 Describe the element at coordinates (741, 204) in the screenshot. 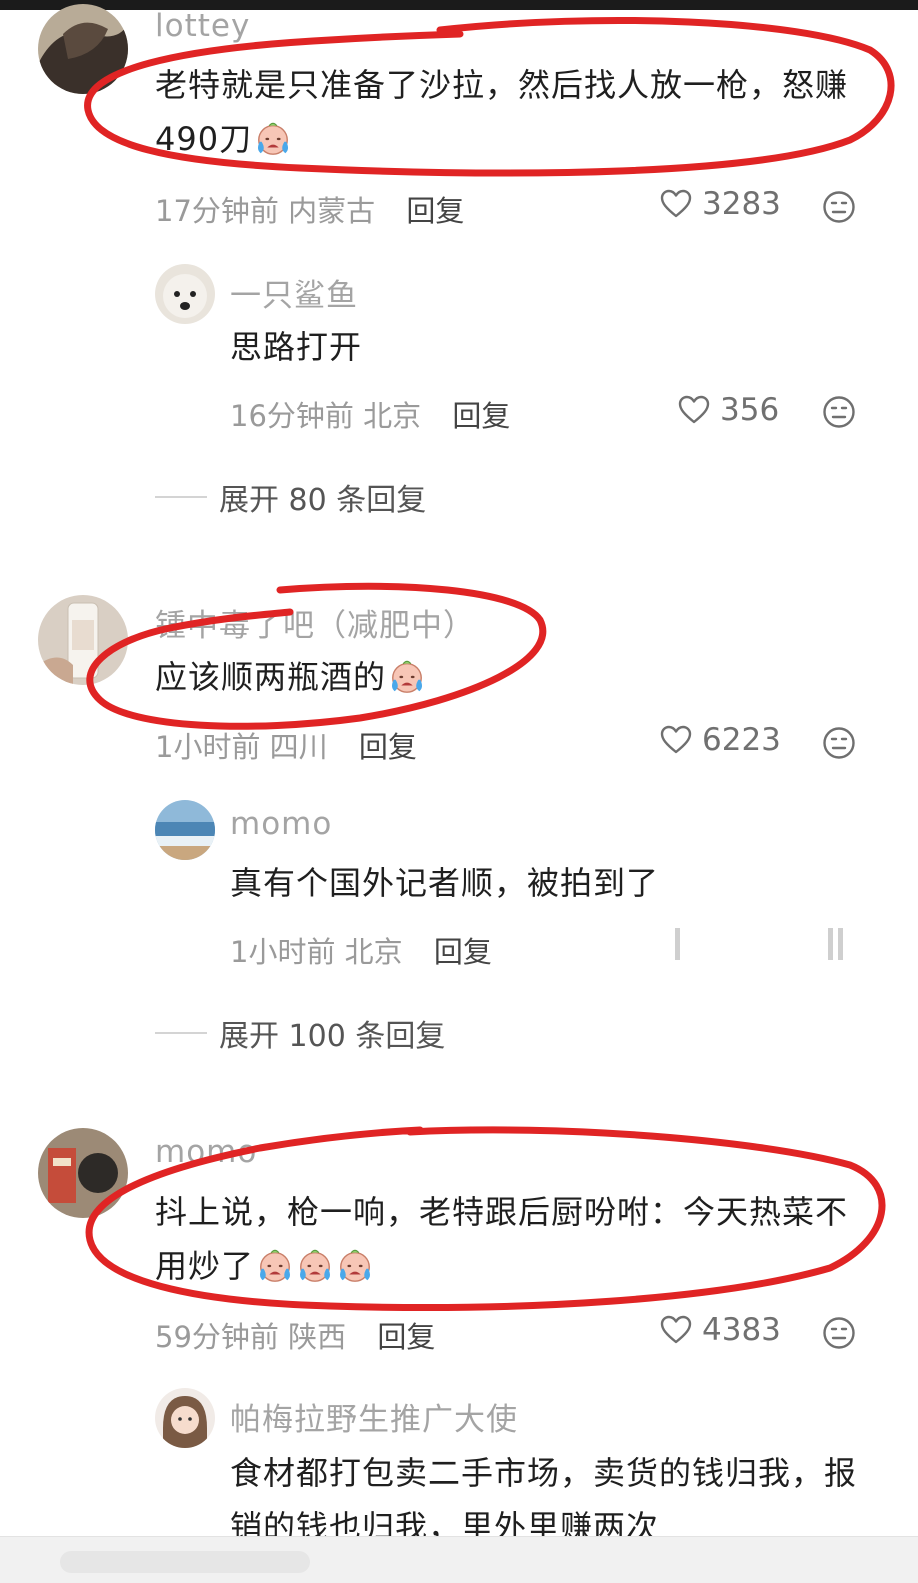

I see `like-count: 3283` at that location.